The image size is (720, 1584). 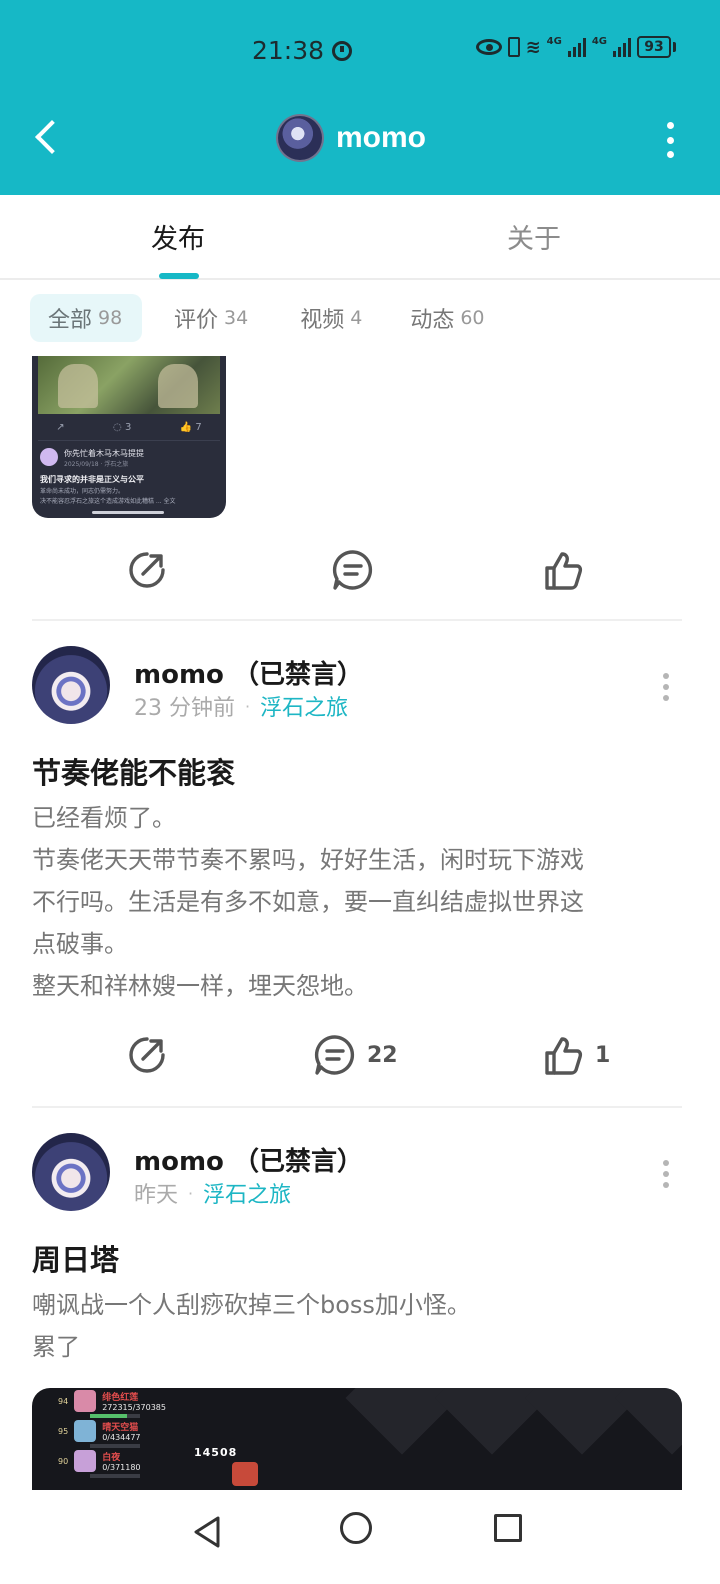 What do you see at coordinates (156, 1195) in the screenshot?
I see `post-time: 昨天` at bounding box center [156, 1195].